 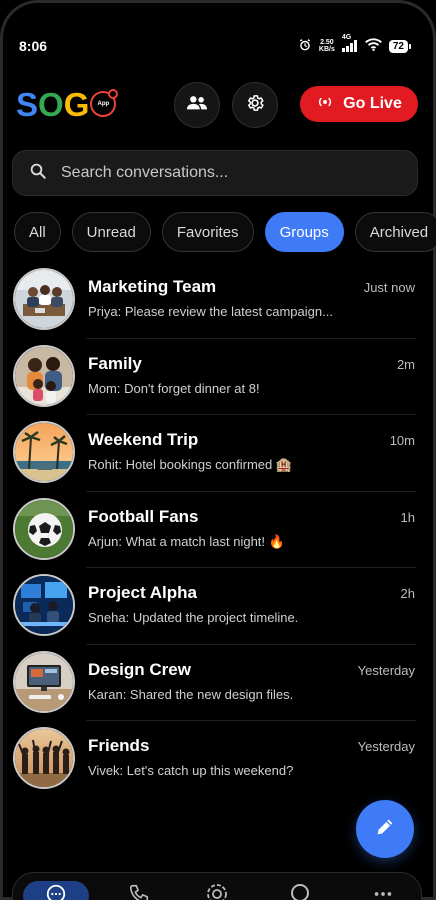 I want to click on go-live-button: Go Live, so click(x=359, y=104).